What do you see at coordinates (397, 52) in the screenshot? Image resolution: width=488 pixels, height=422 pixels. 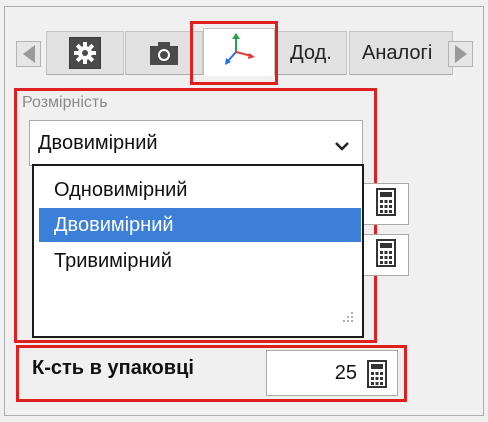 I see `tab-analog-label: Аналогі` at bounding box center [397, 52].